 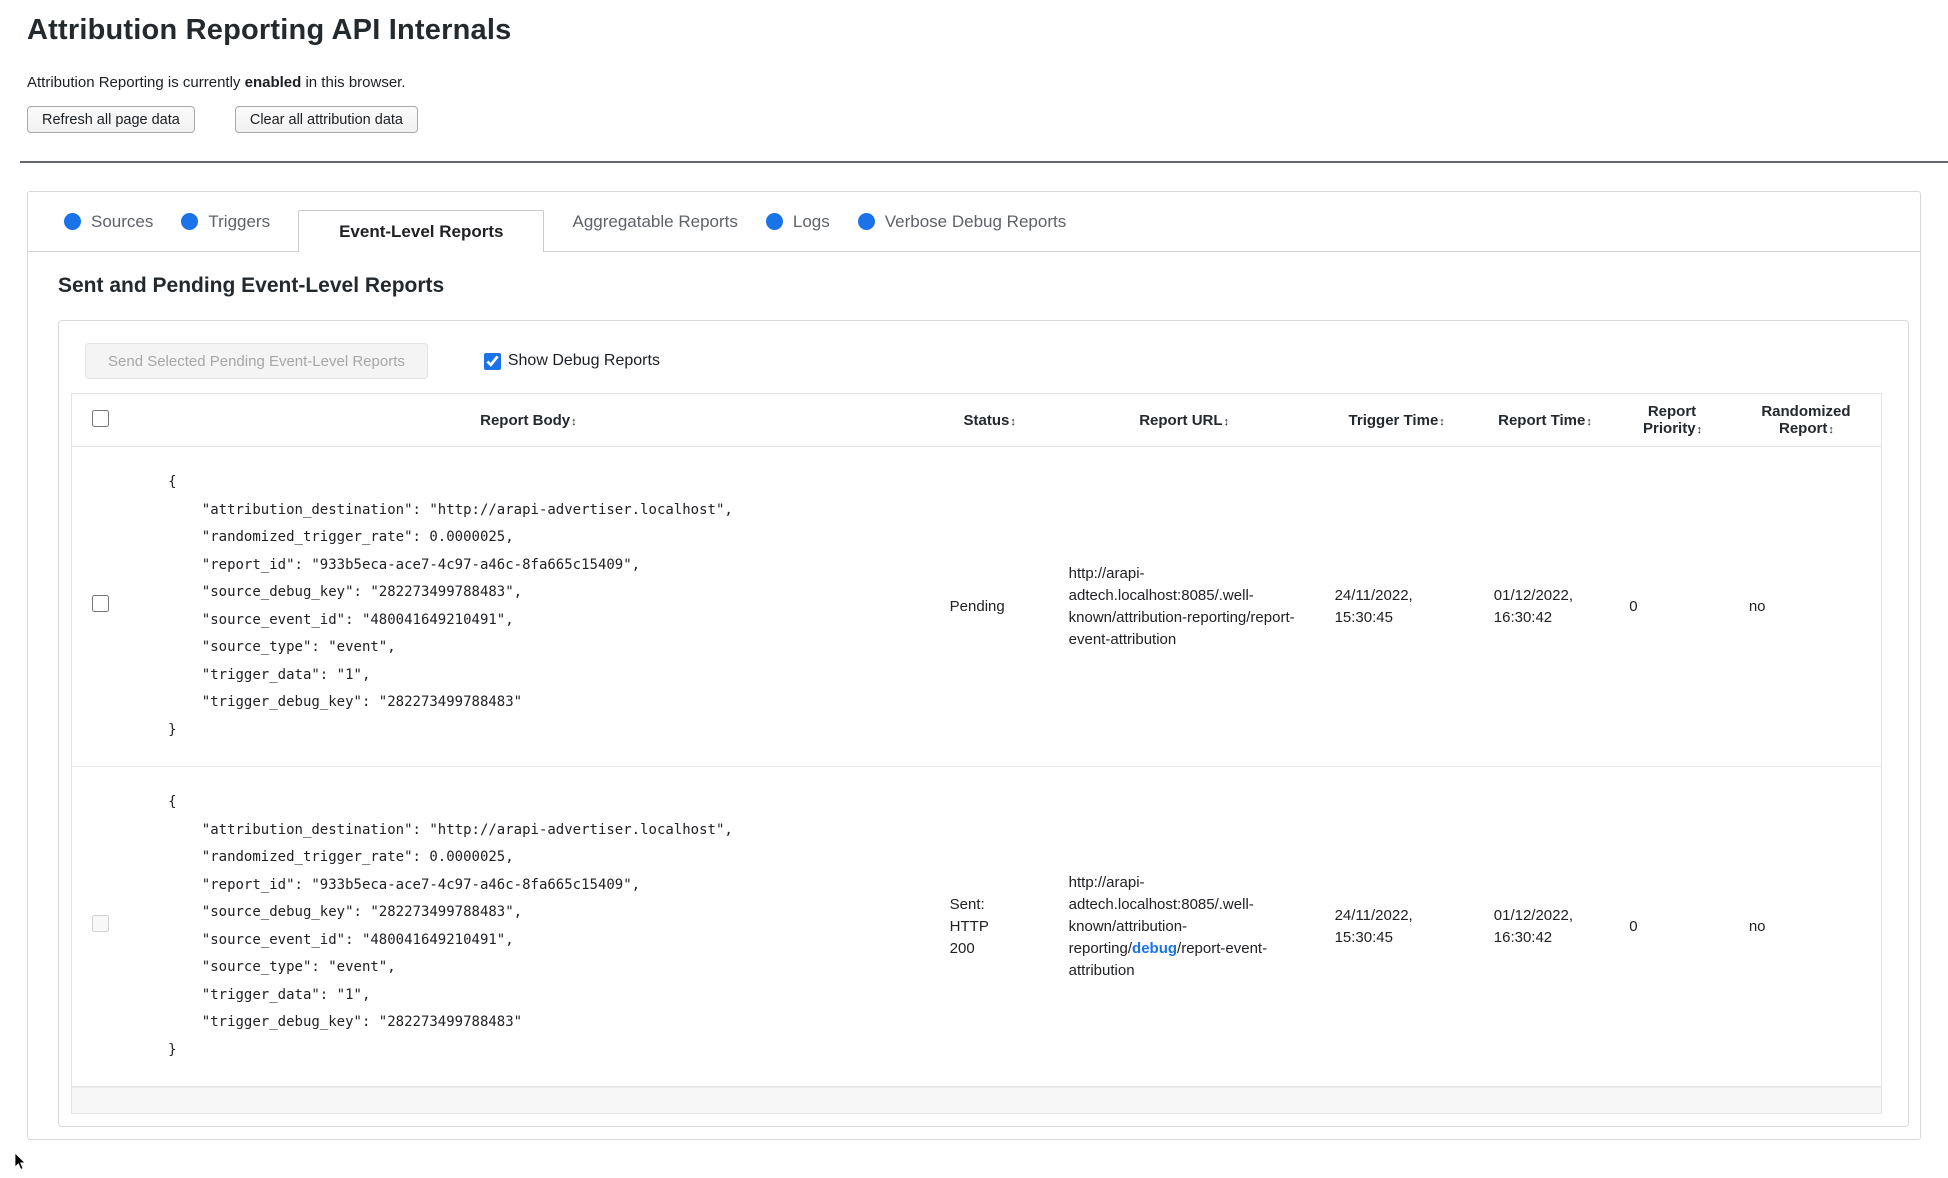 I want to click on col-label: Report Body, so click(x=525, y=420).